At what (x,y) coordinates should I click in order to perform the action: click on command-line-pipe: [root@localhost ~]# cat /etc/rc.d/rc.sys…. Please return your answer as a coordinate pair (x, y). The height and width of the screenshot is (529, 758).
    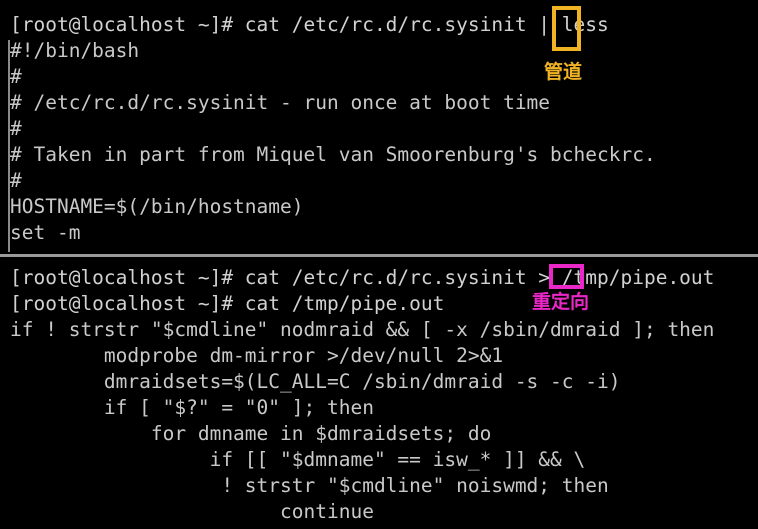
    Looking at the image, I should click on (309, 24).